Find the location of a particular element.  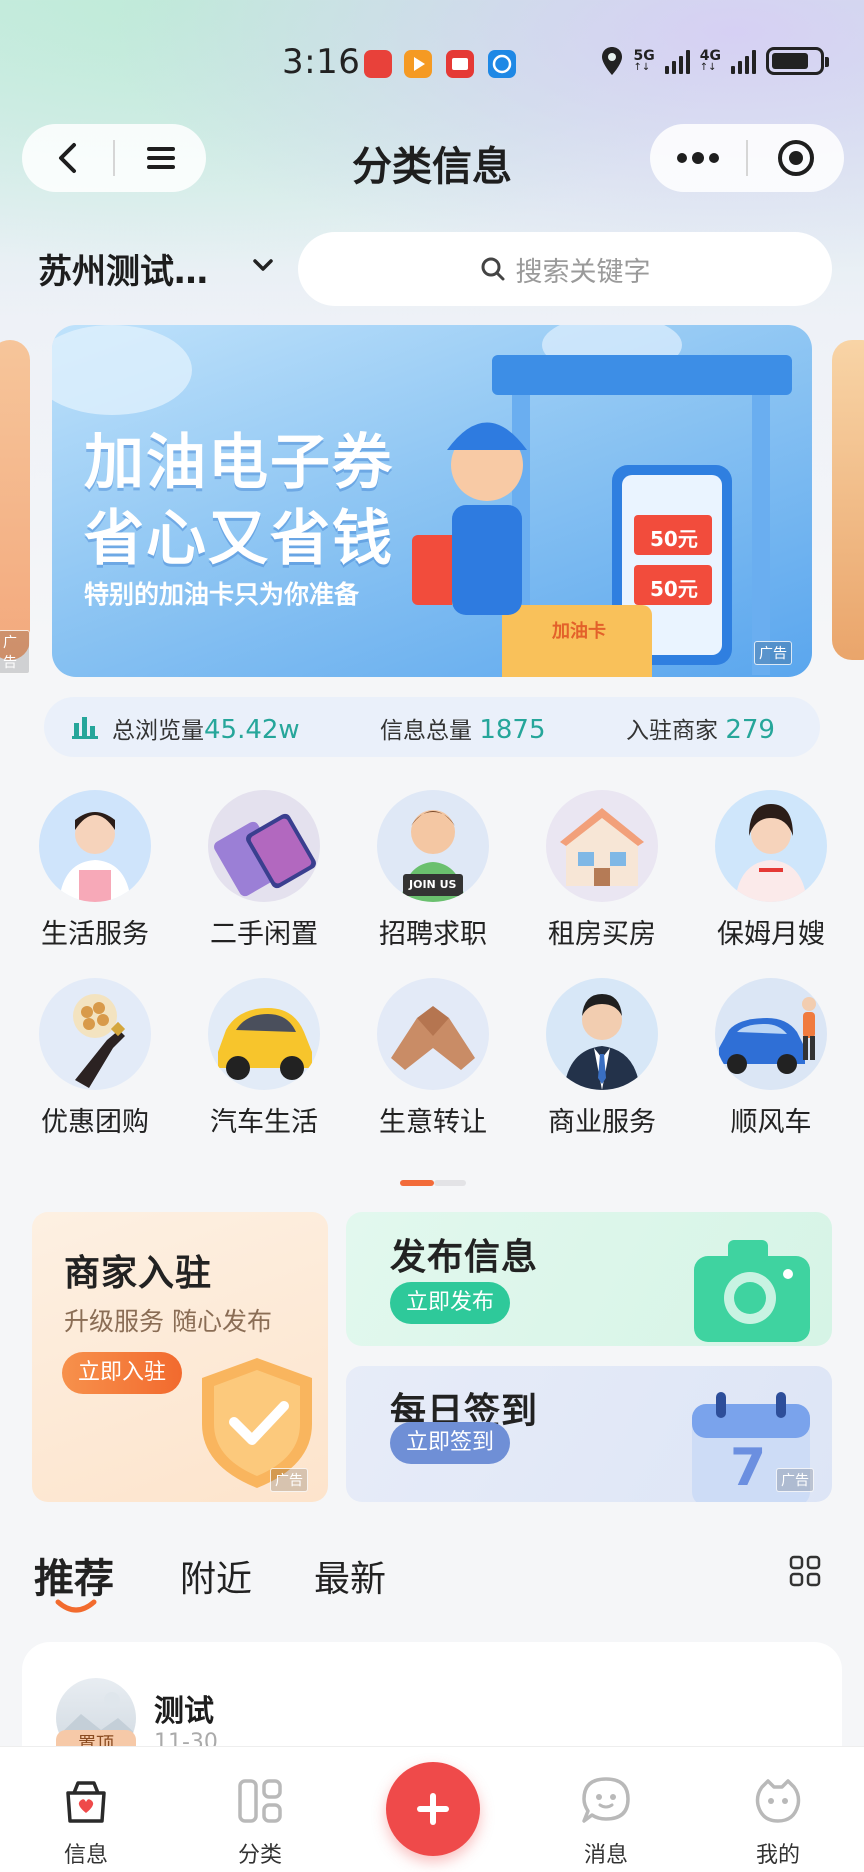

yellow-car-icon is located at coordinates (264, 1034).